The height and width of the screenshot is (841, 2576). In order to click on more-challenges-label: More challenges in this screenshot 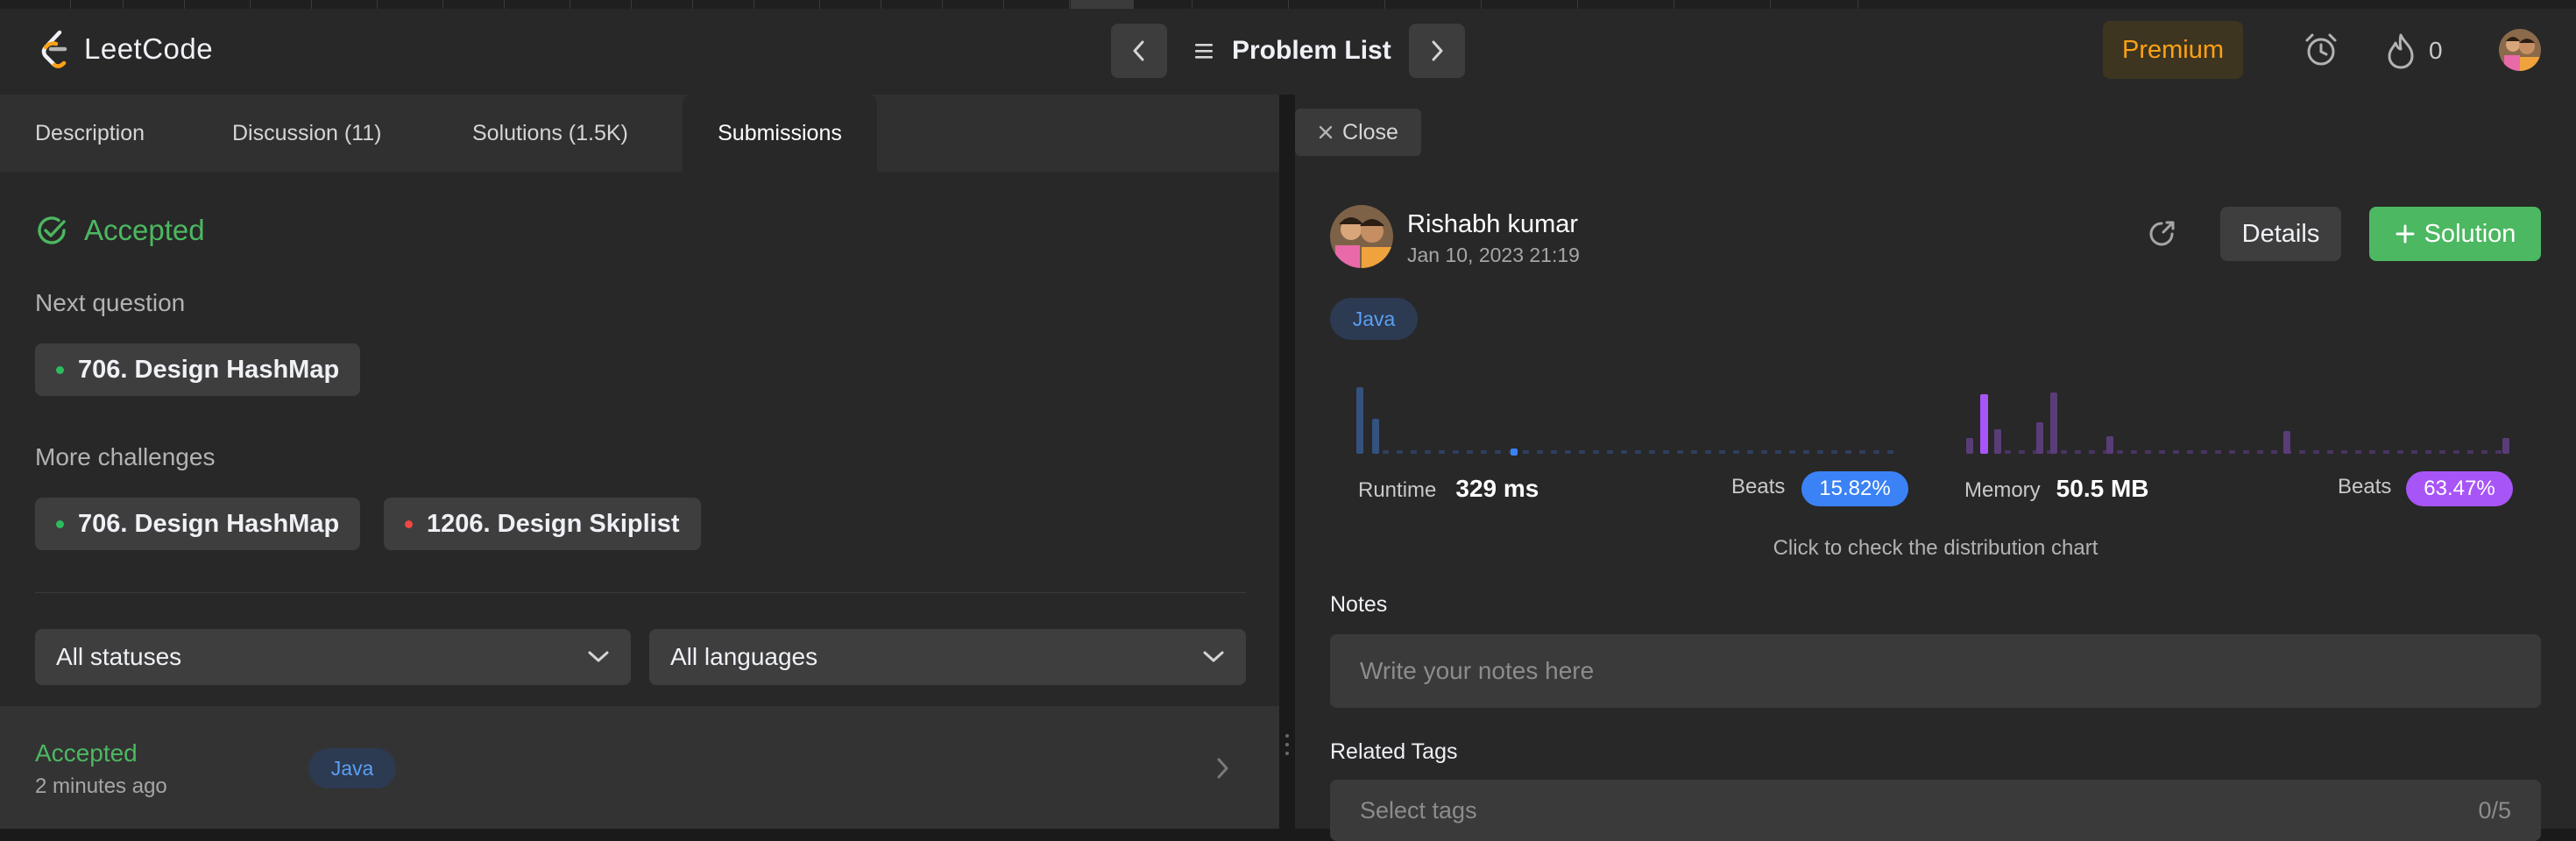, I will do `click(125, 456)`.